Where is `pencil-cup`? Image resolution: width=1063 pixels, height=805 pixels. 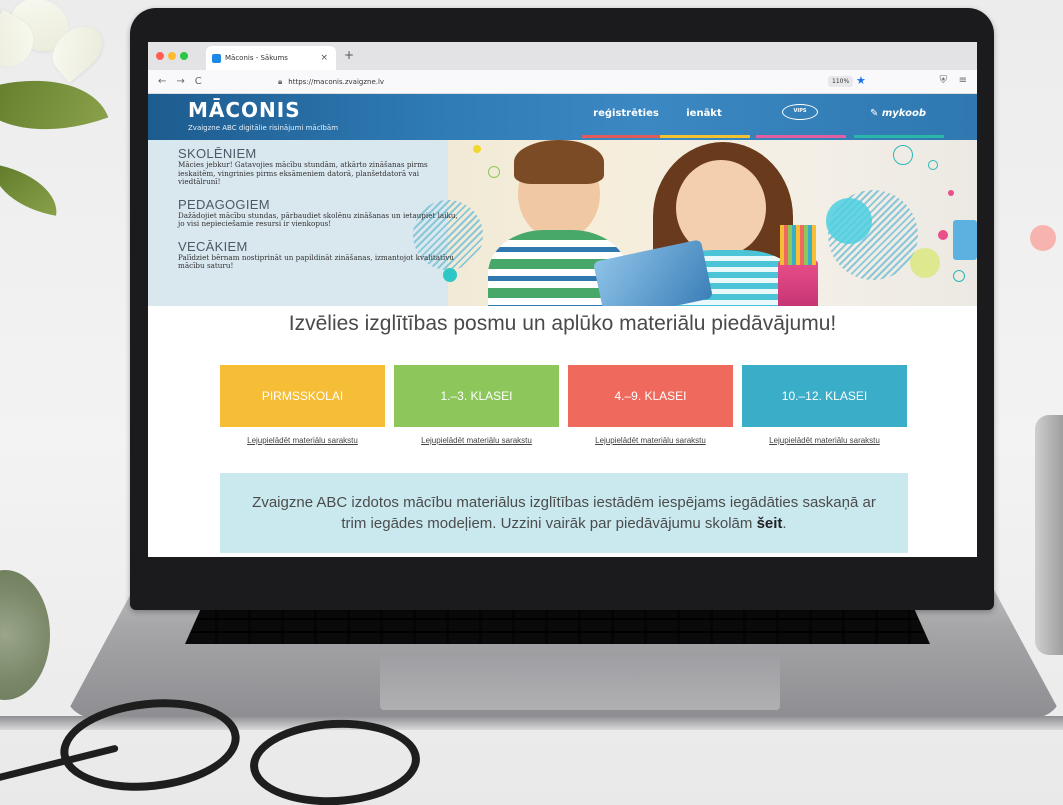 pencil-cup is located at coordinates (798, 283).